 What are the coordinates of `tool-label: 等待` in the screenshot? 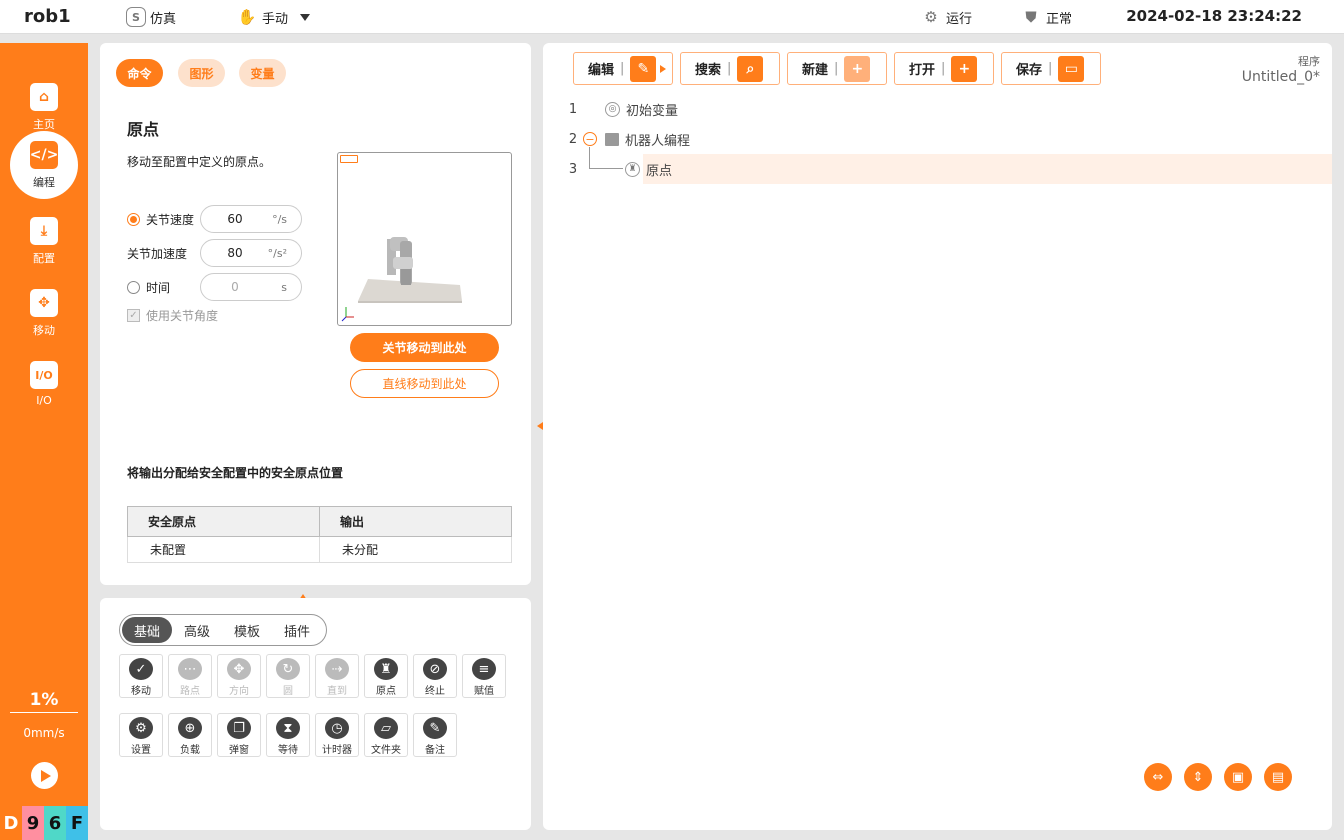 It's located at (288, 750).